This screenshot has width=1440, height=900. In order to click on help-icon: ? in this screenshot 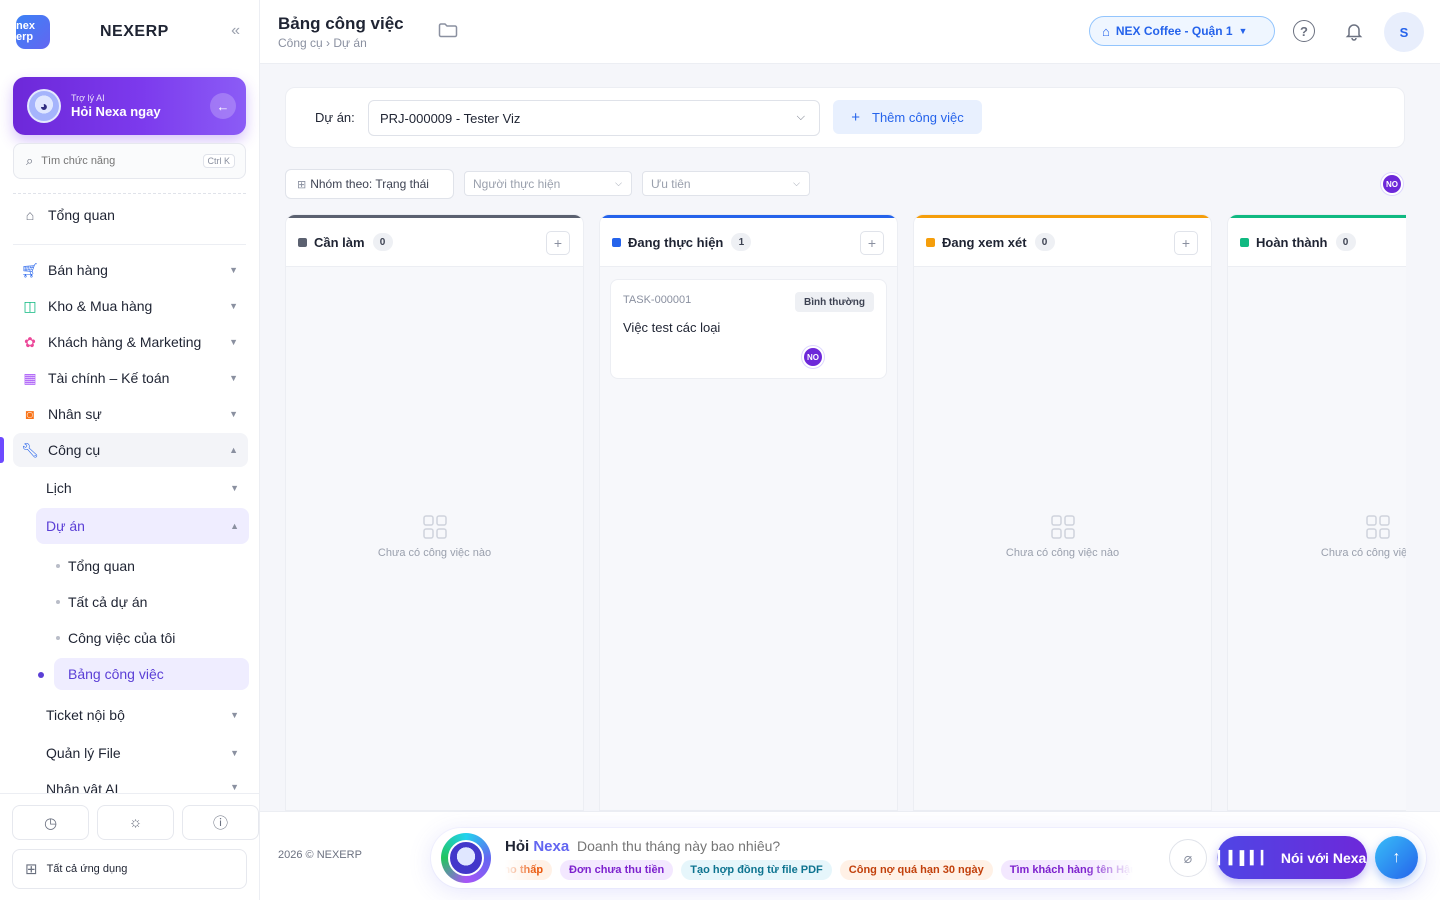, I will do `click(1304, 31)`.